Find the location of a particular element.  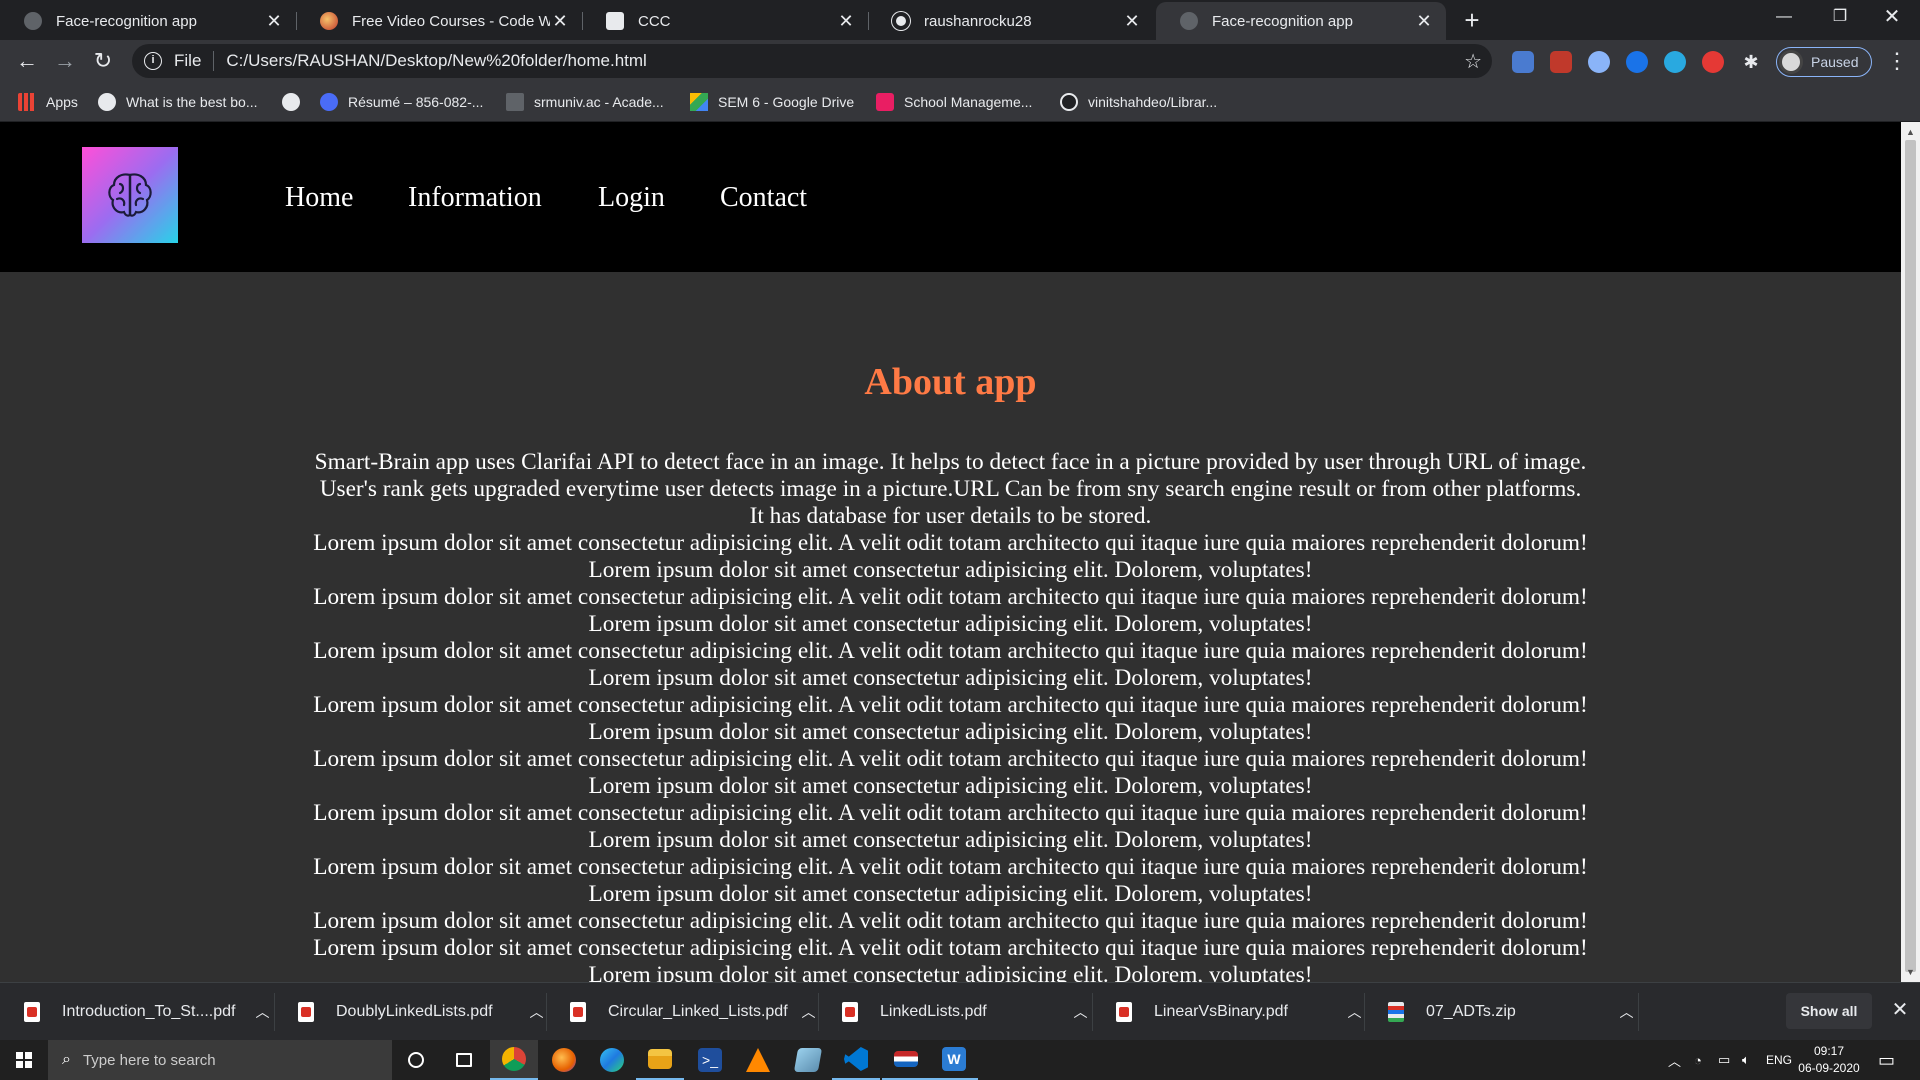

bookmark-globe is located at coordinates (296, 102).